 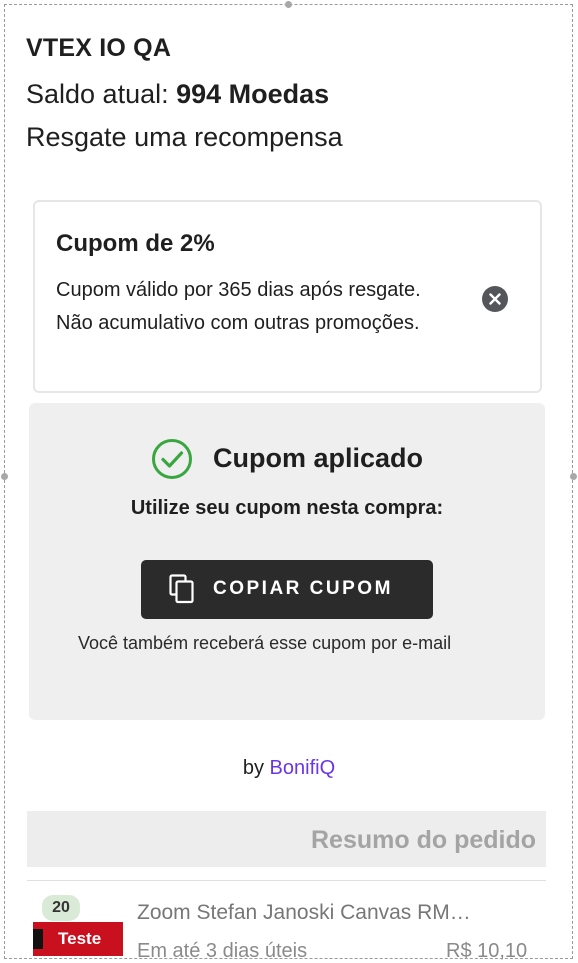 I want to click on powered-by-prefix: by, so click(x=253, y=768).